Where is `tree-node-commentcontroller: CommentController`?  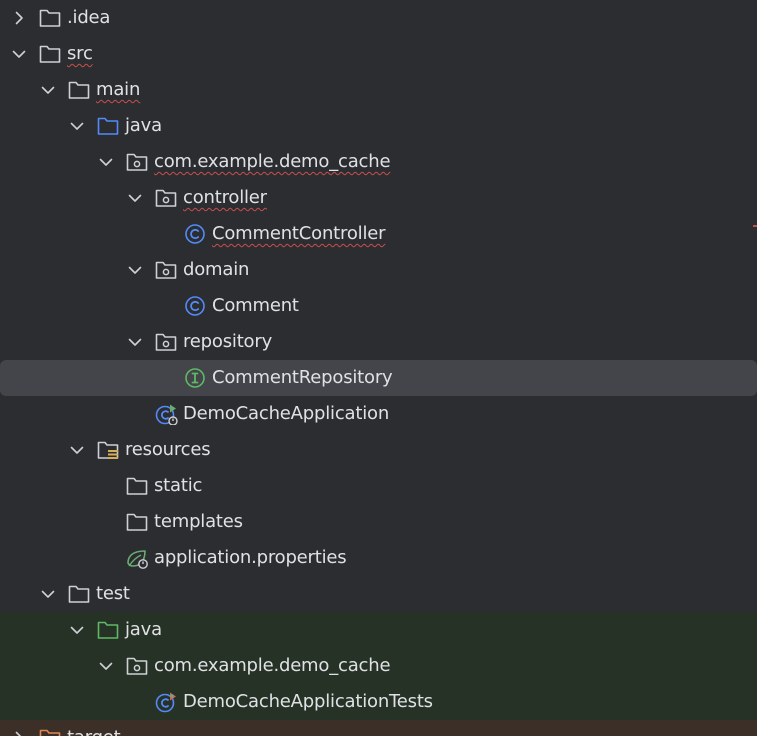
tree-node-commentcontroller: CommentController is located at coordinates (378, 234).